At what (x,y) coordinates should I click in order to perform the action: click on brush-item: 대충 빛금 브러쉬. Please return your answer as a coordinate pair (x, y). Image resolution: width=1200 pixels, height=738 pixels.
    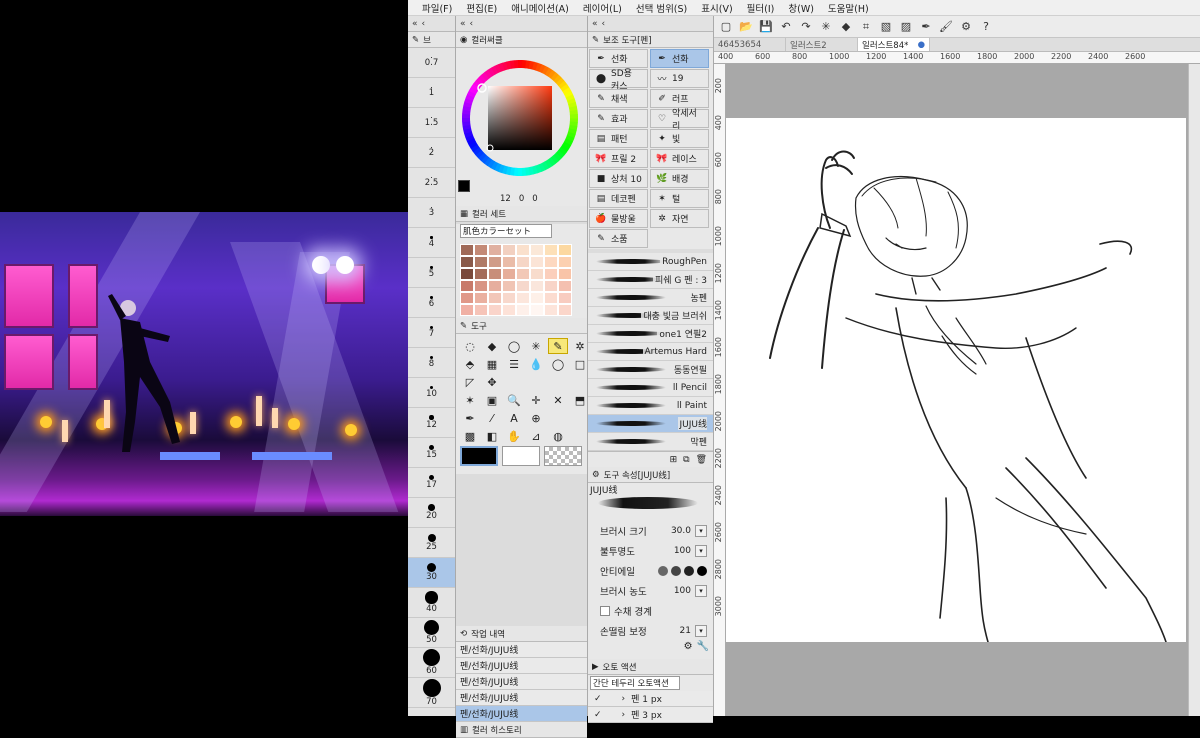
    Looking at the image, I should click on (650, 316).